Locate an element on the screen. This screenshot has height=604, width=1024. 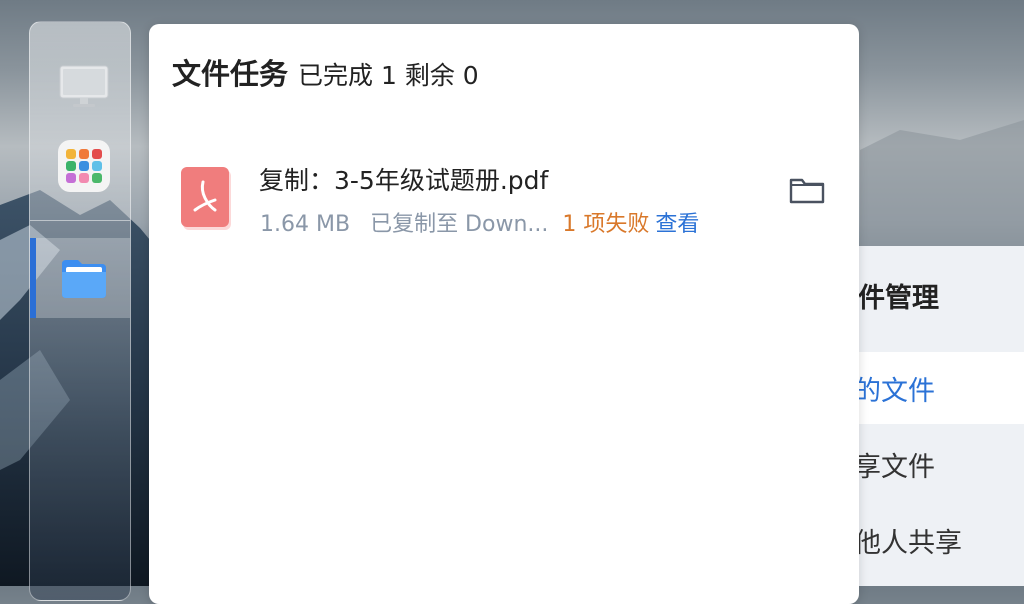
monitor-icon is located at coordinates (84, 86).